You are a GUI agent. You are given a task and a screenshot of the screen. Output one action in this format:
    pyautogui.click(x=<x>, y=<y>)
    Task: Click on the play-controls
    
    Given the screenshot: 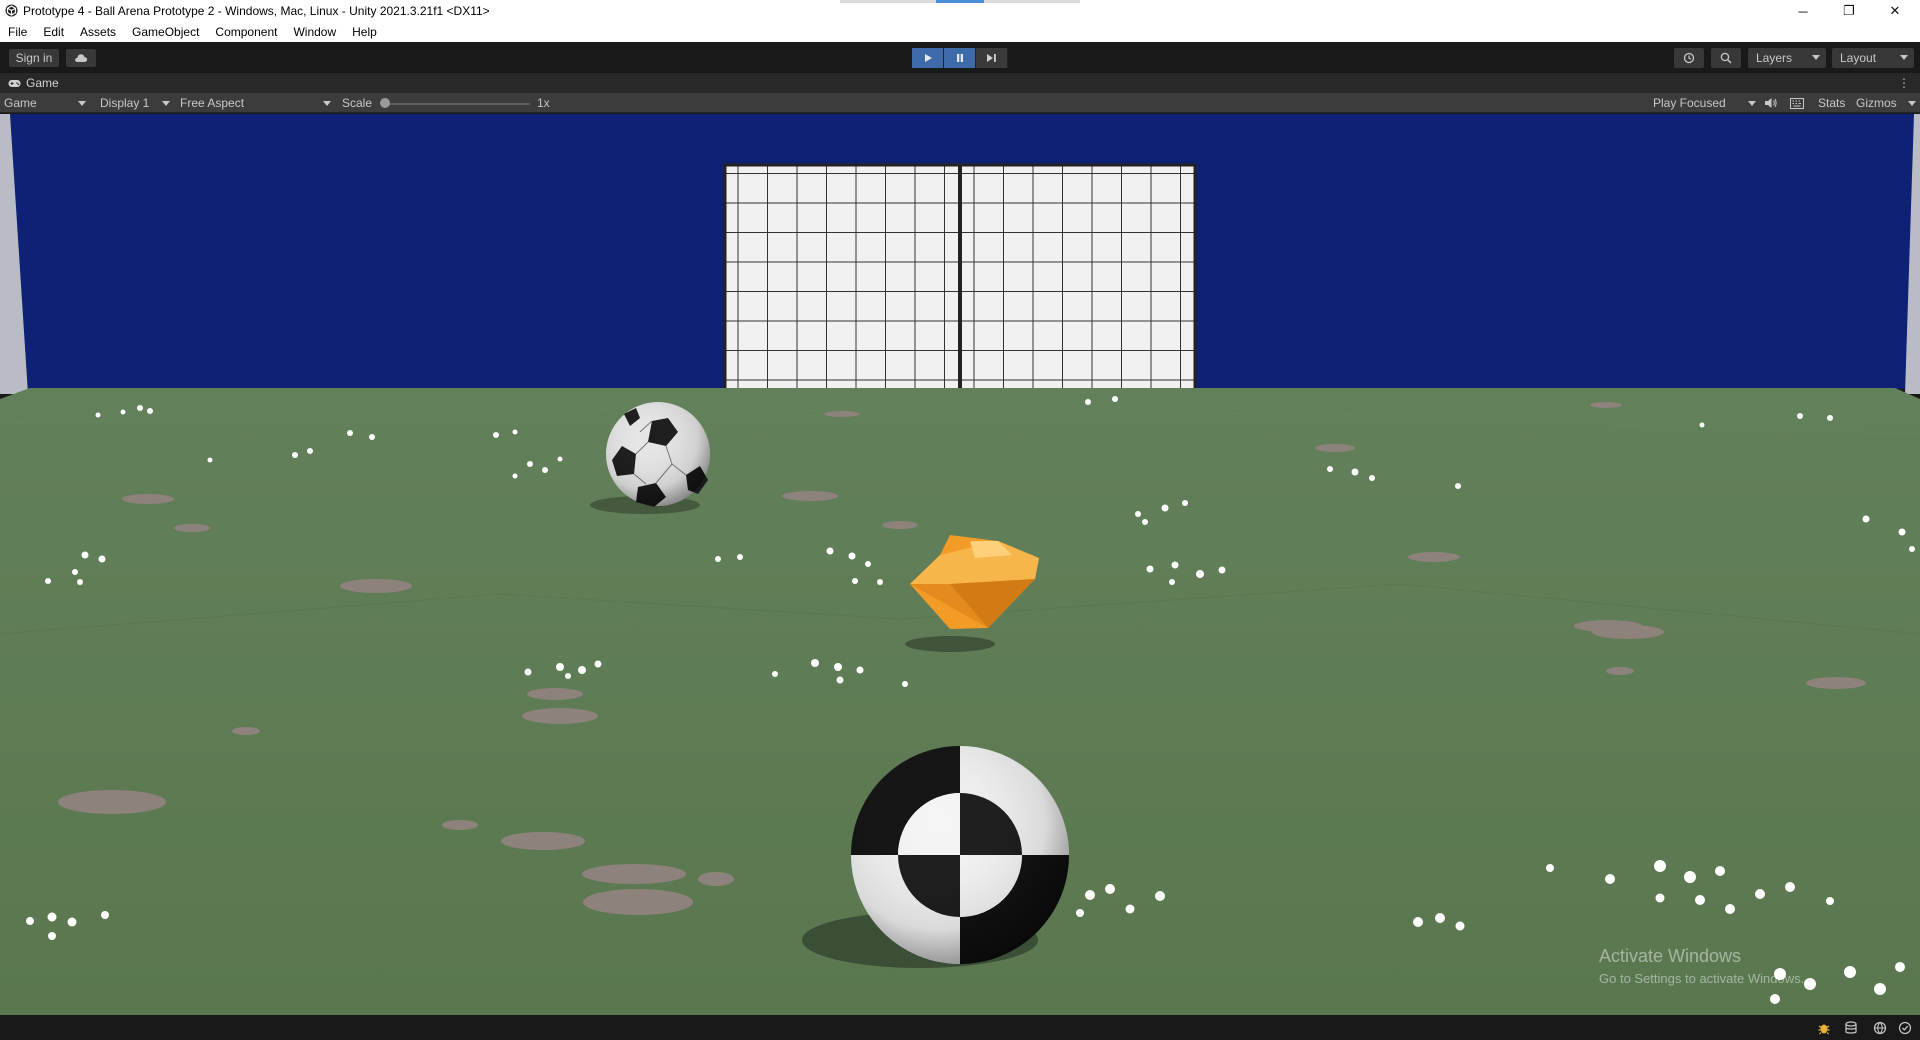 What is the action you would take?
    pyautogui.click(x=960, y=58)
    